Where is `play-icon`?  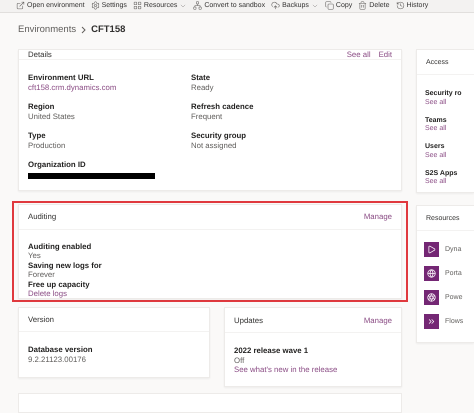 play-icon is located at coordinates (431, 249).